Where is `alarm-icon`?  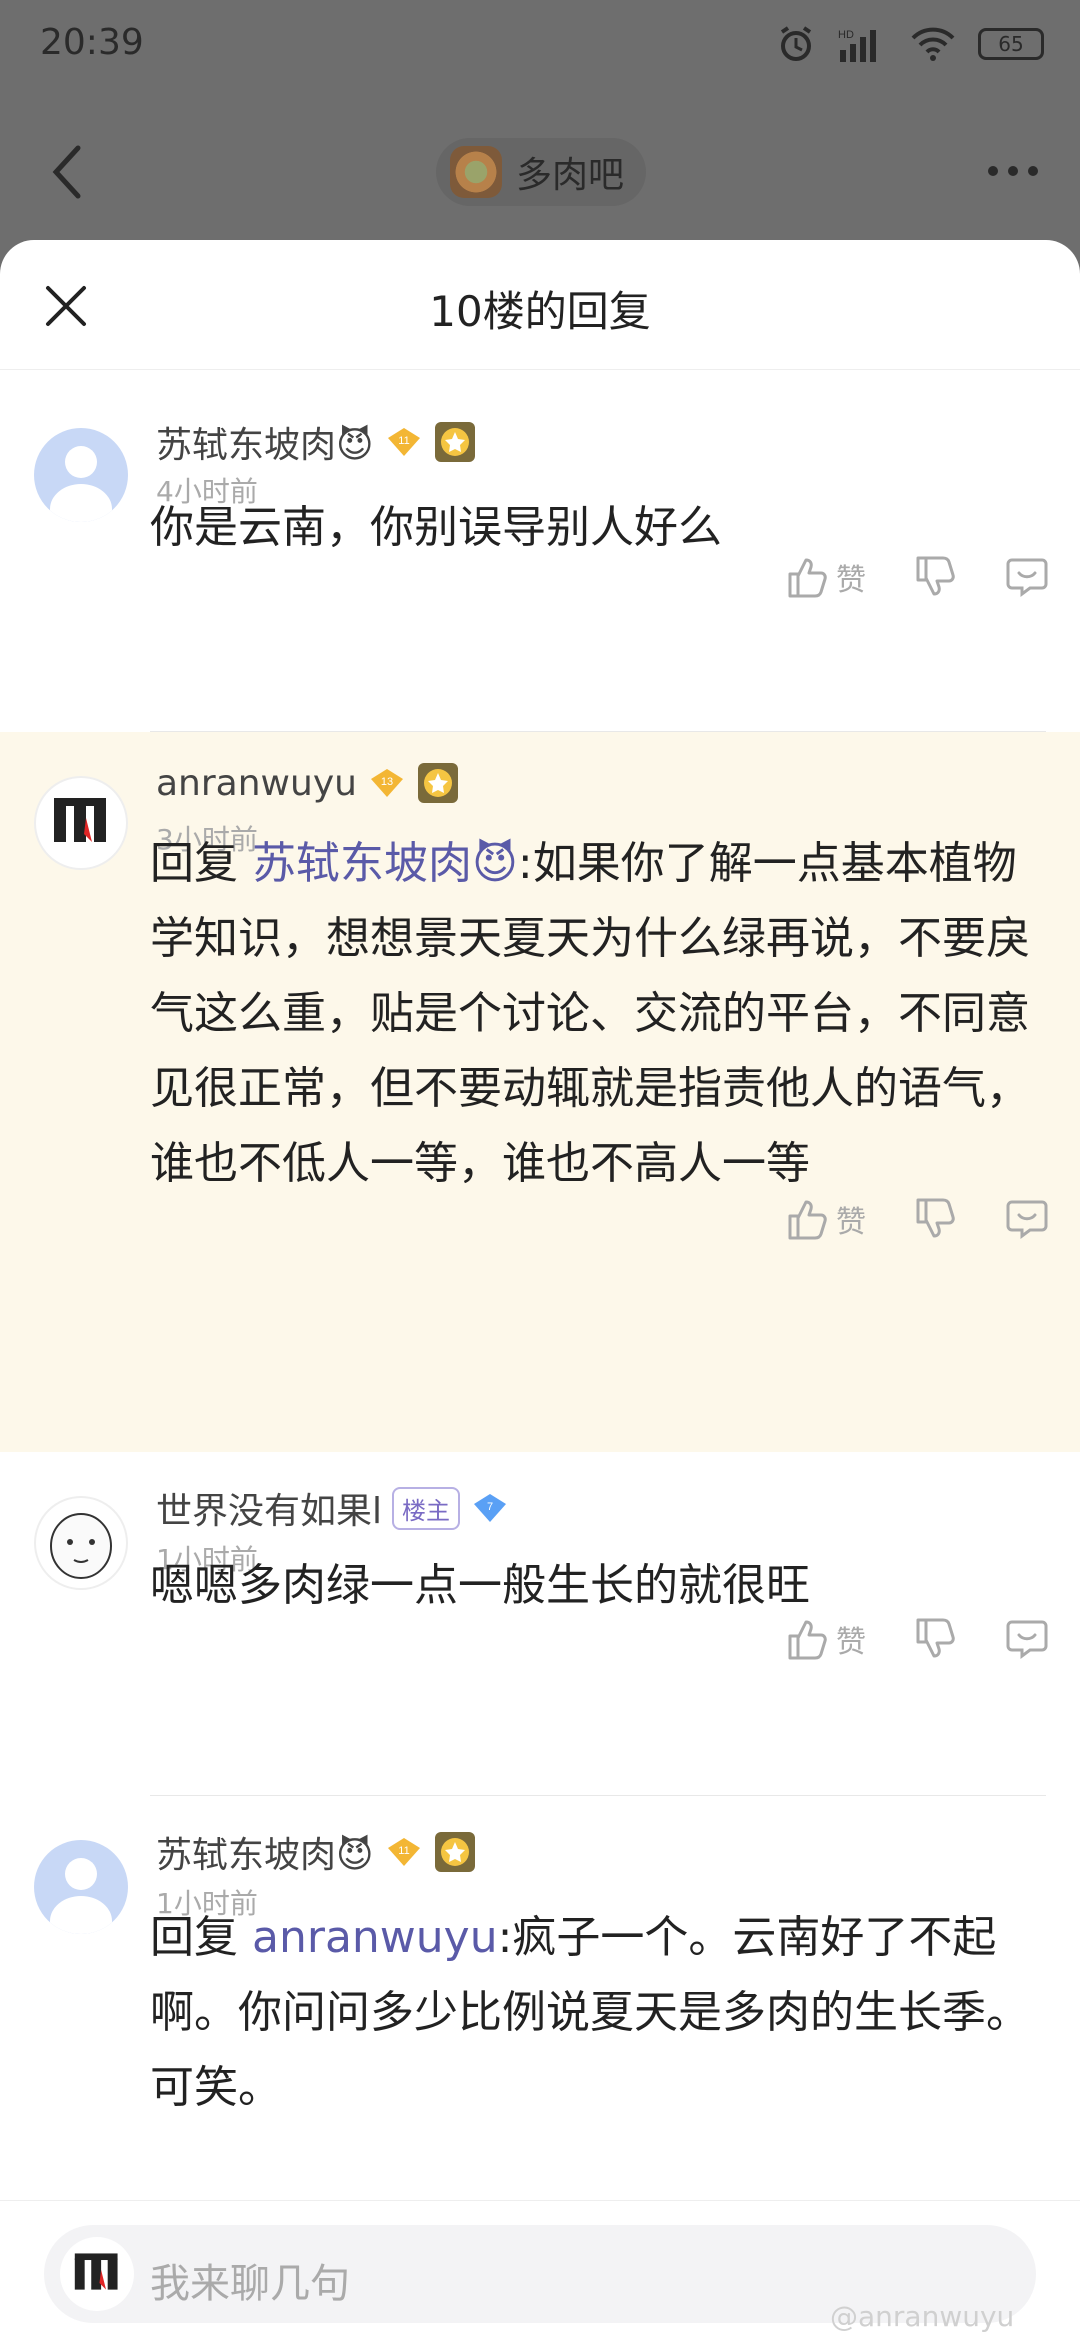
alarm-icon is located at coordinates (796, 43).